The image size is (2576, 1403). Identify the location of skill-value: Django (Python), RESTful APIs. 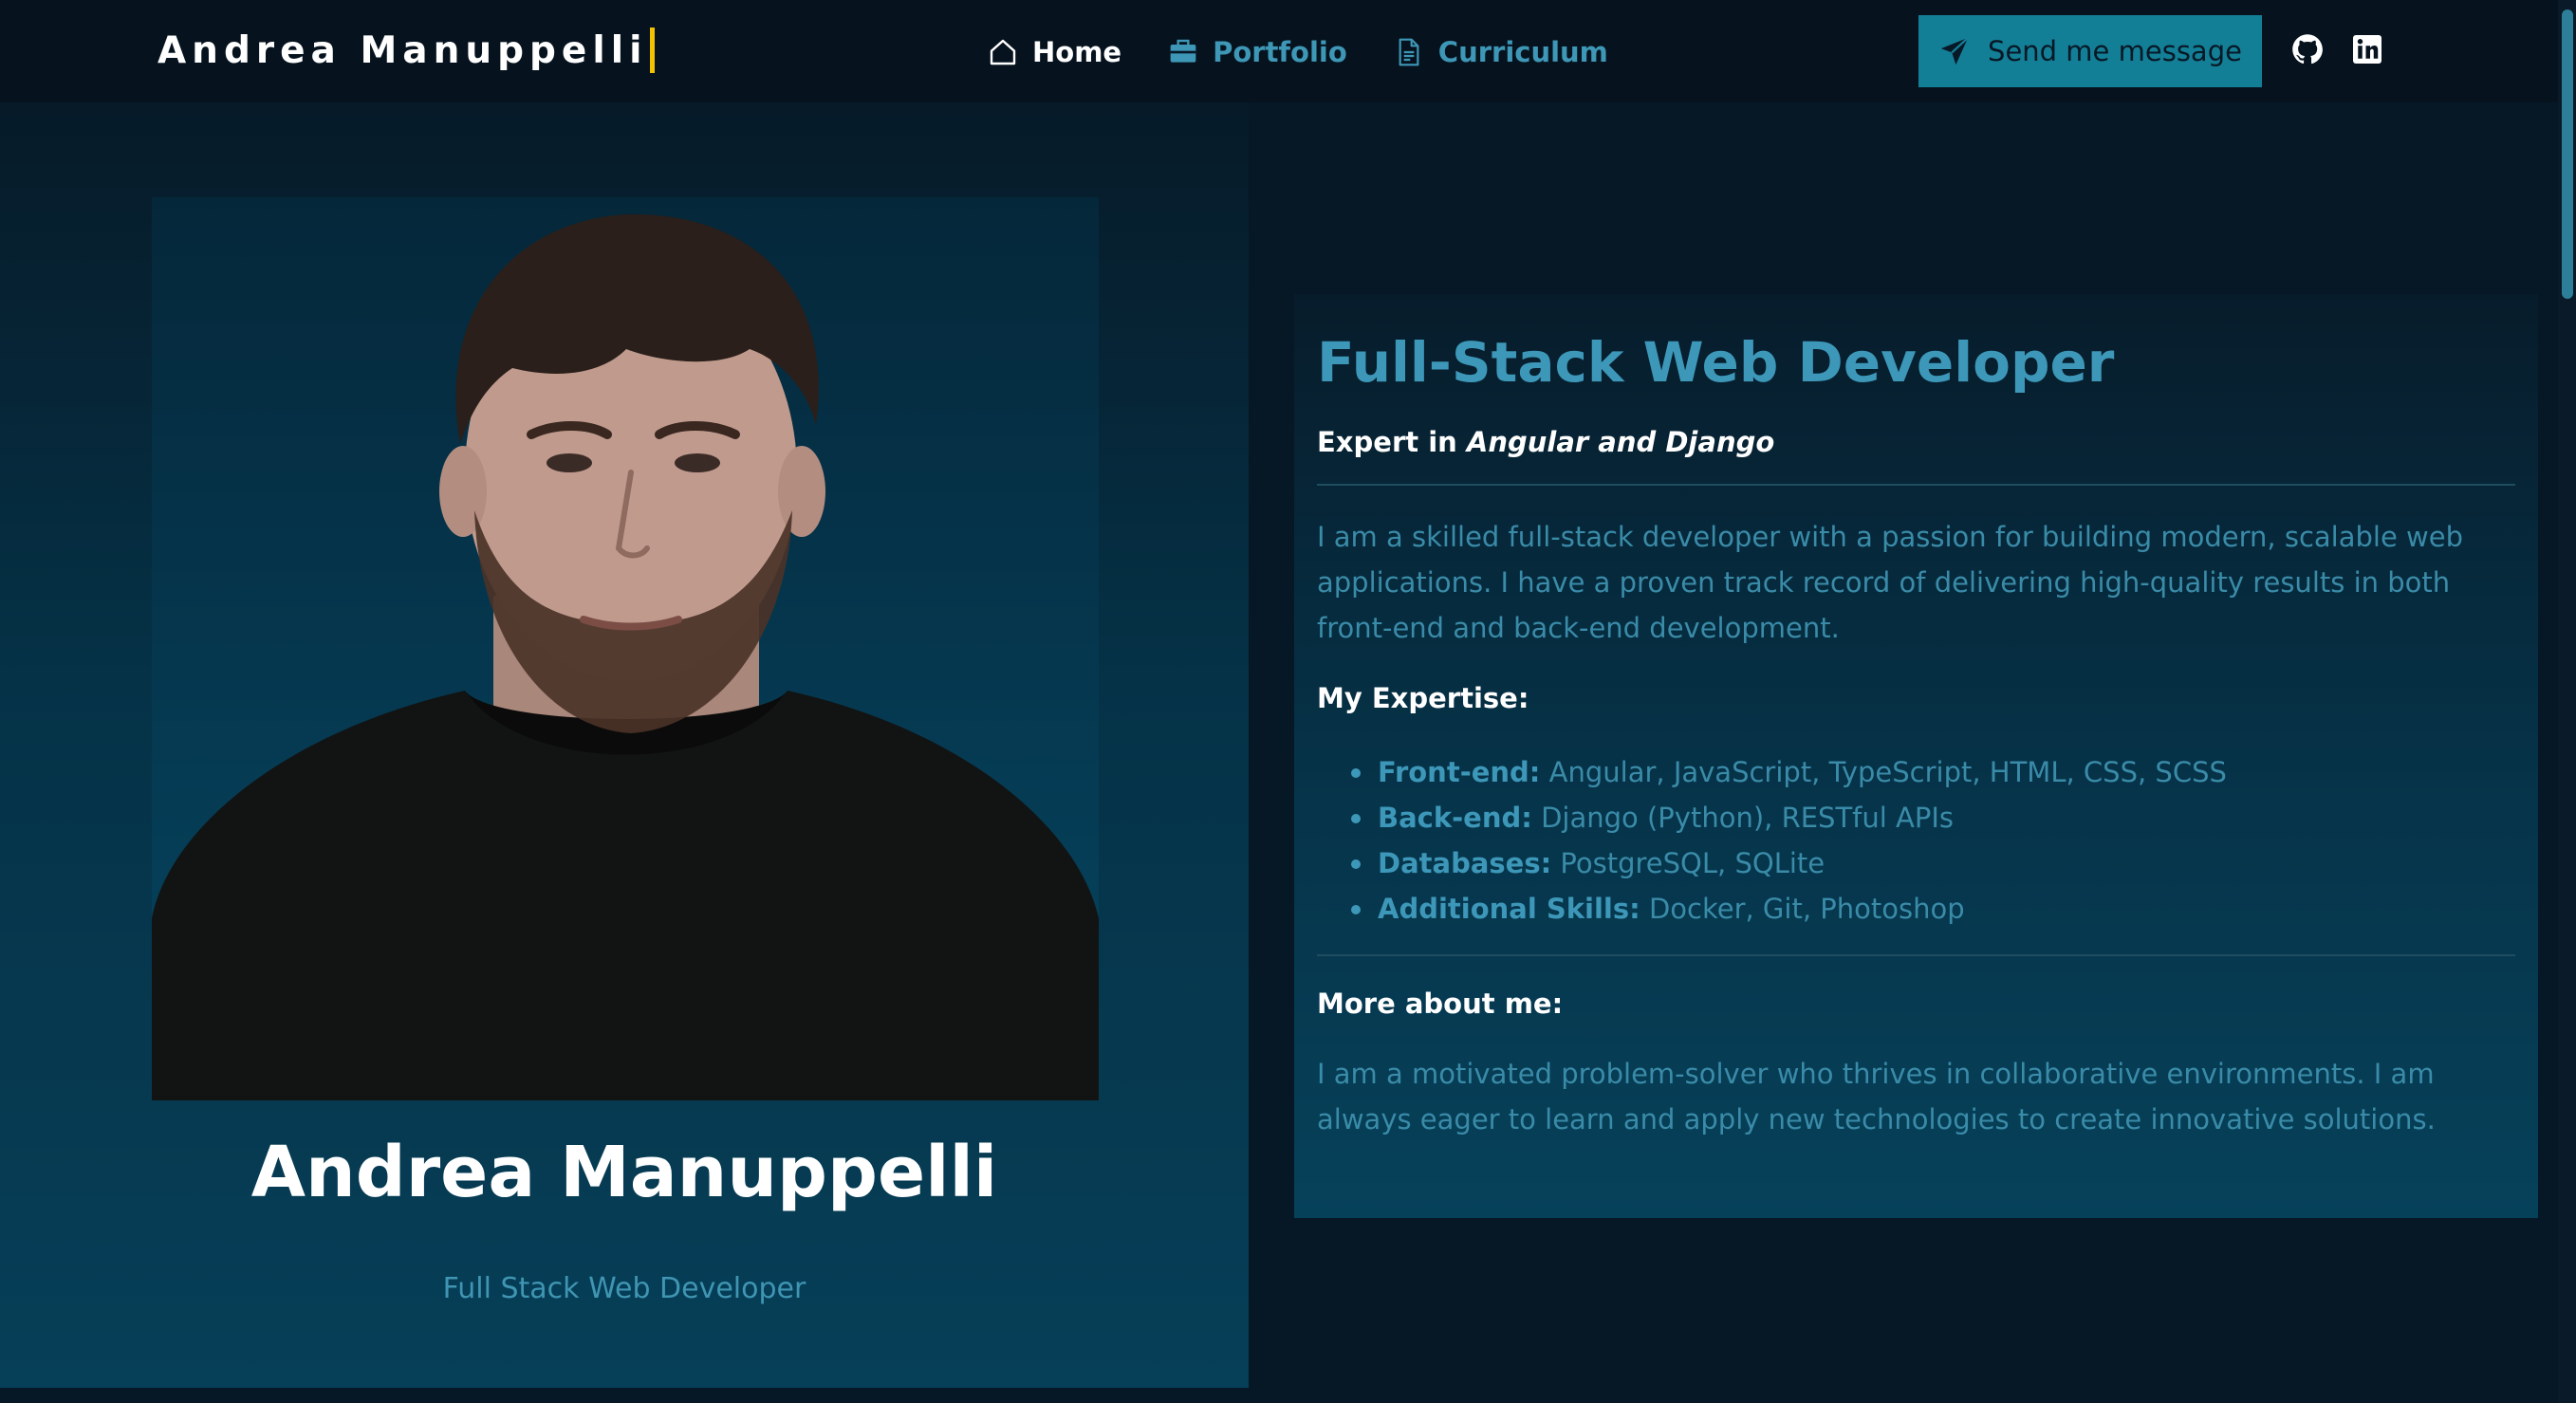
(1743, 818).